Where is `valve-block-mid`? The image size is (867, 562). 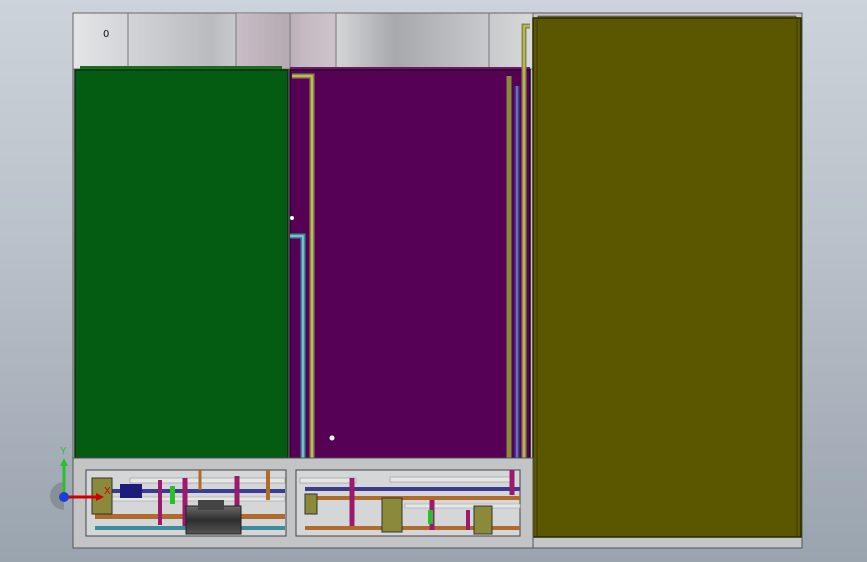 valve-block-mid is located at coordinates (392, 515).